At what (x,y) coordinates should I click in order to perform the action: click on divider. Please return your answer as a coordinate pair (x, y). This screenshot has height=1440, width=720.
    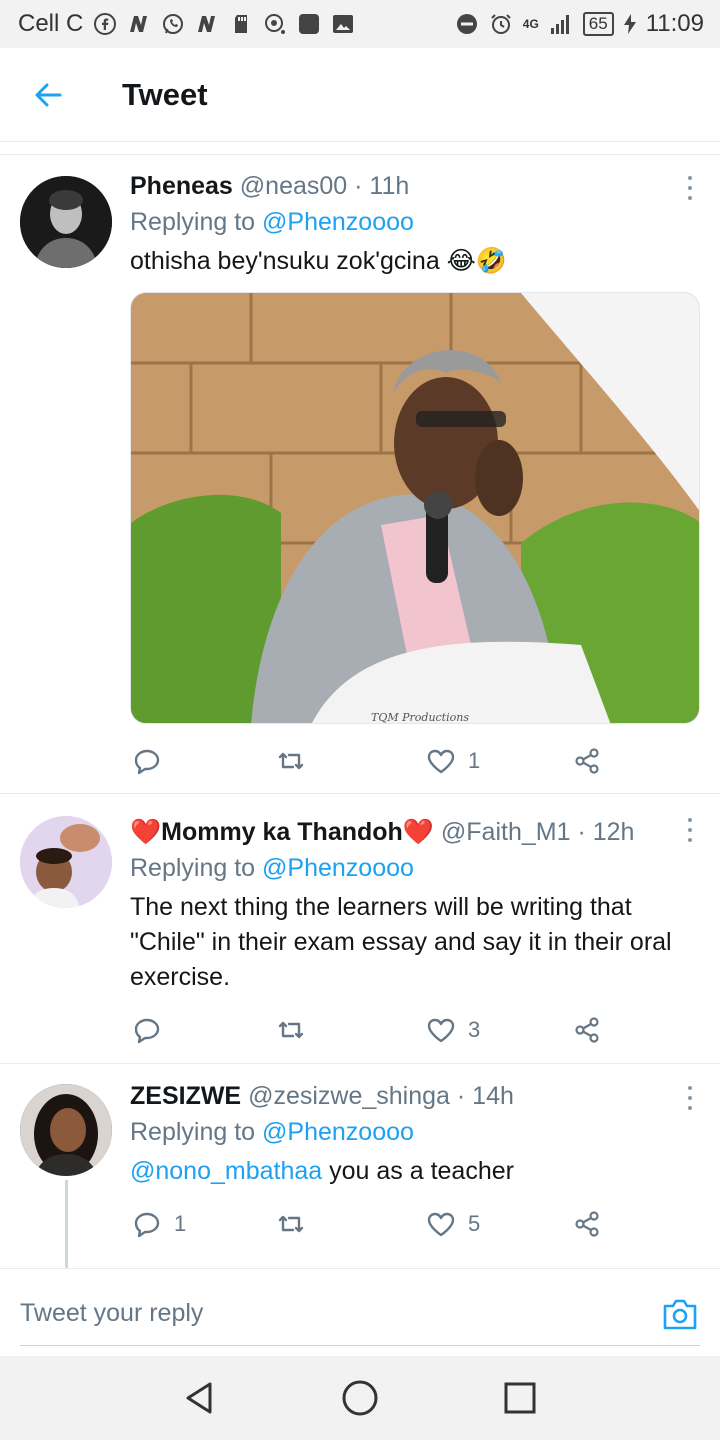
    Looking at the image, I should click on (360, 154).